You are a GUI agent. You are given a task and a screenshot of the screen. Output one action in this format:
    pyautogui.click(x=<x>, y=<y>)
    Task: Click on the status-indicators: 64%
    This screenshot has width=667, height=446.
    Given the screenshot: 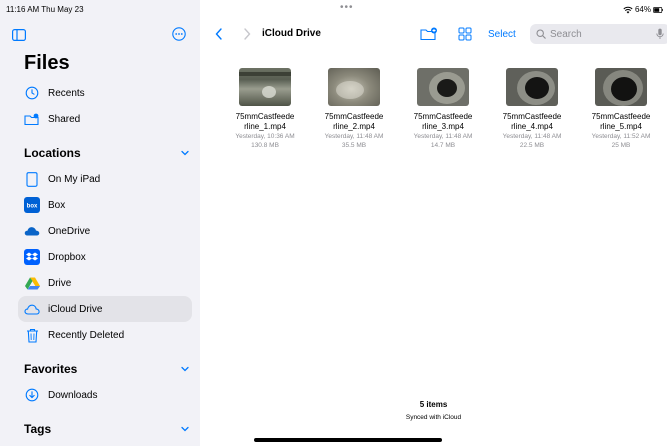 What is the action you would take?
    pyautogui.click(x=643, y=9)
    